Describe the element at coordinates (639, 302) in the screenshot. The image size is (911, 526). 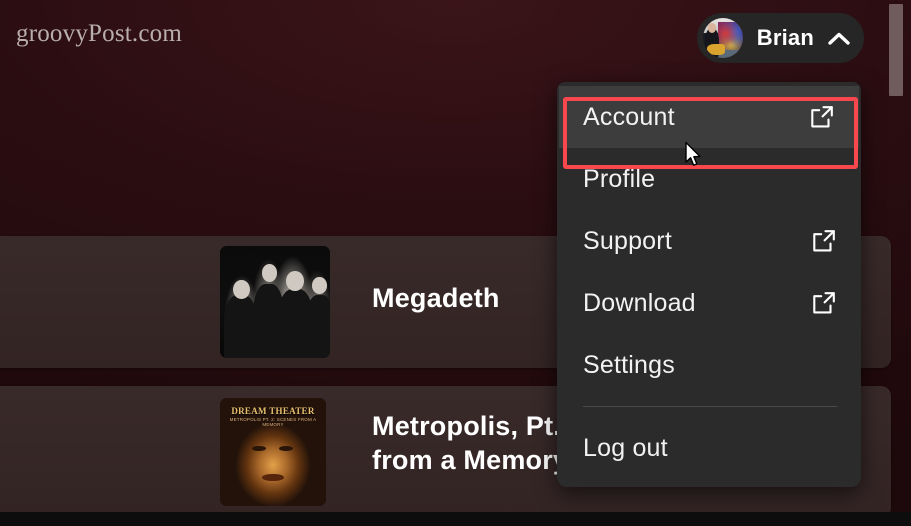
I see `menu-item-label: Download` at that location.